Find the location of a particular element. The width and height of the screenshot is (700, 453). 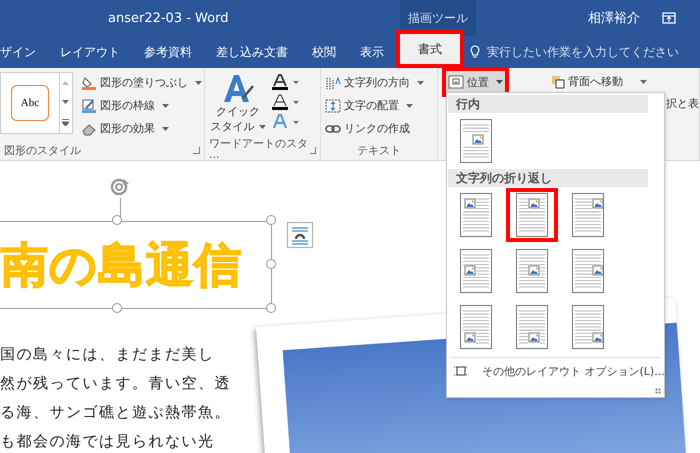

ribbon-command: 文字の配置 is located at coordinates (374, 105).